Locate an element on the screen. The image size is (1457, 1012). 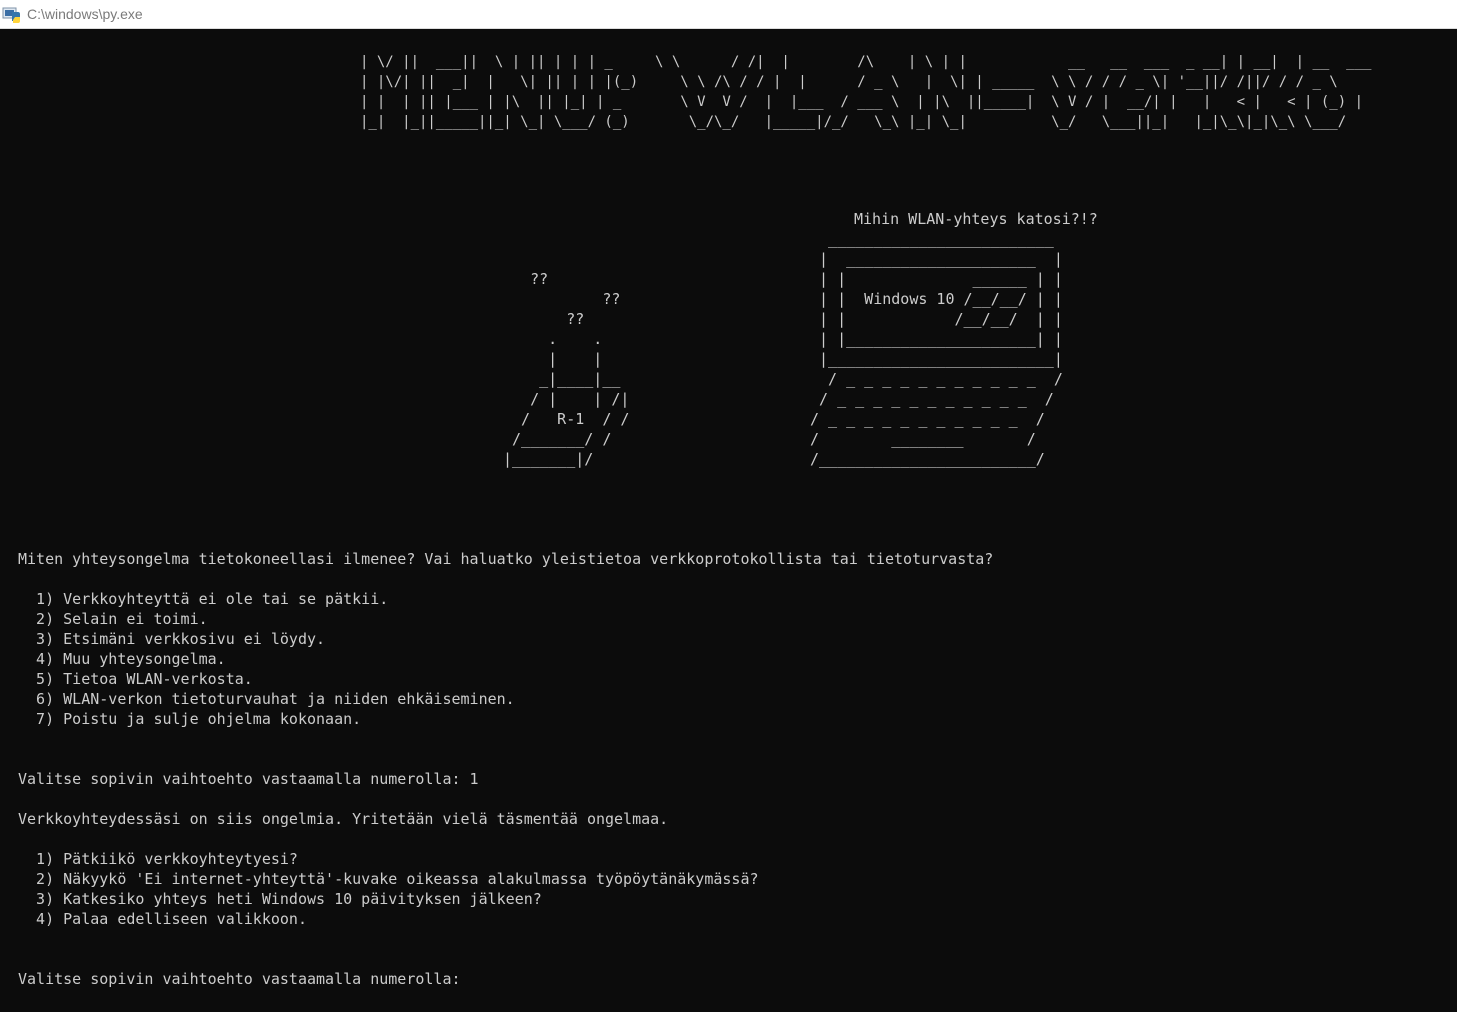
console-line: 5) Tietoa WLAN-verkosta. is located at coordinates (135, 679).